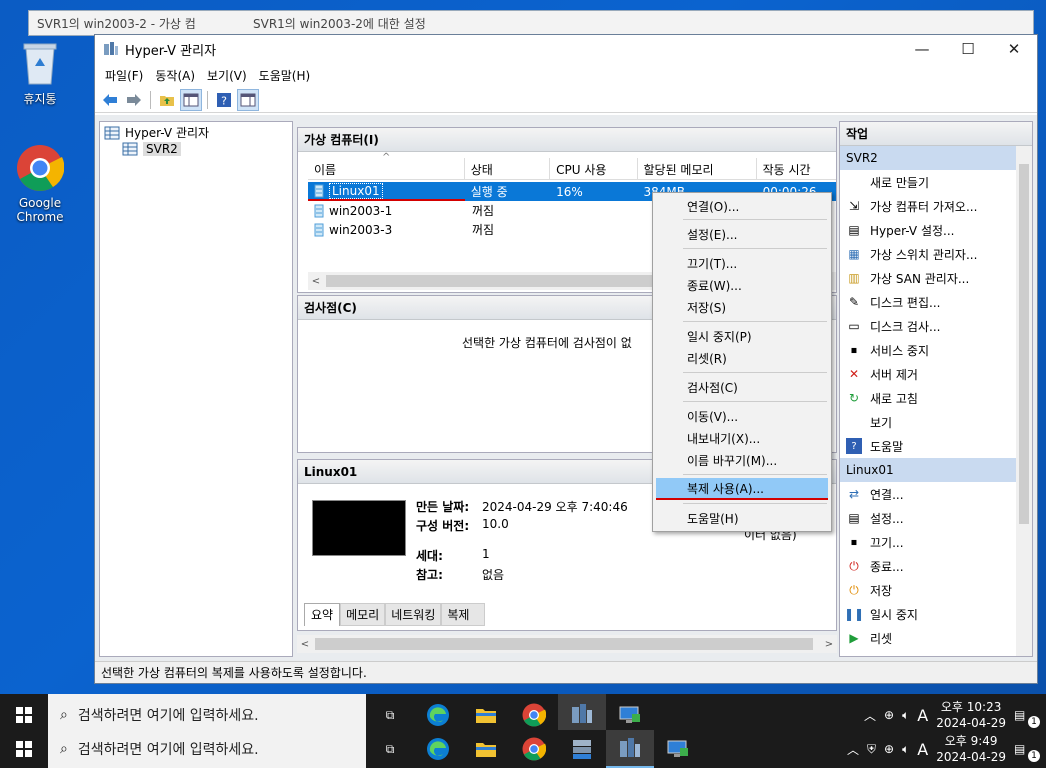 This screenshot has height=768, width=1046. What do you see at coordinates (322, 614) in the screenshot?
I see `tab-summary: 요약` at bounding box center [322, 614].